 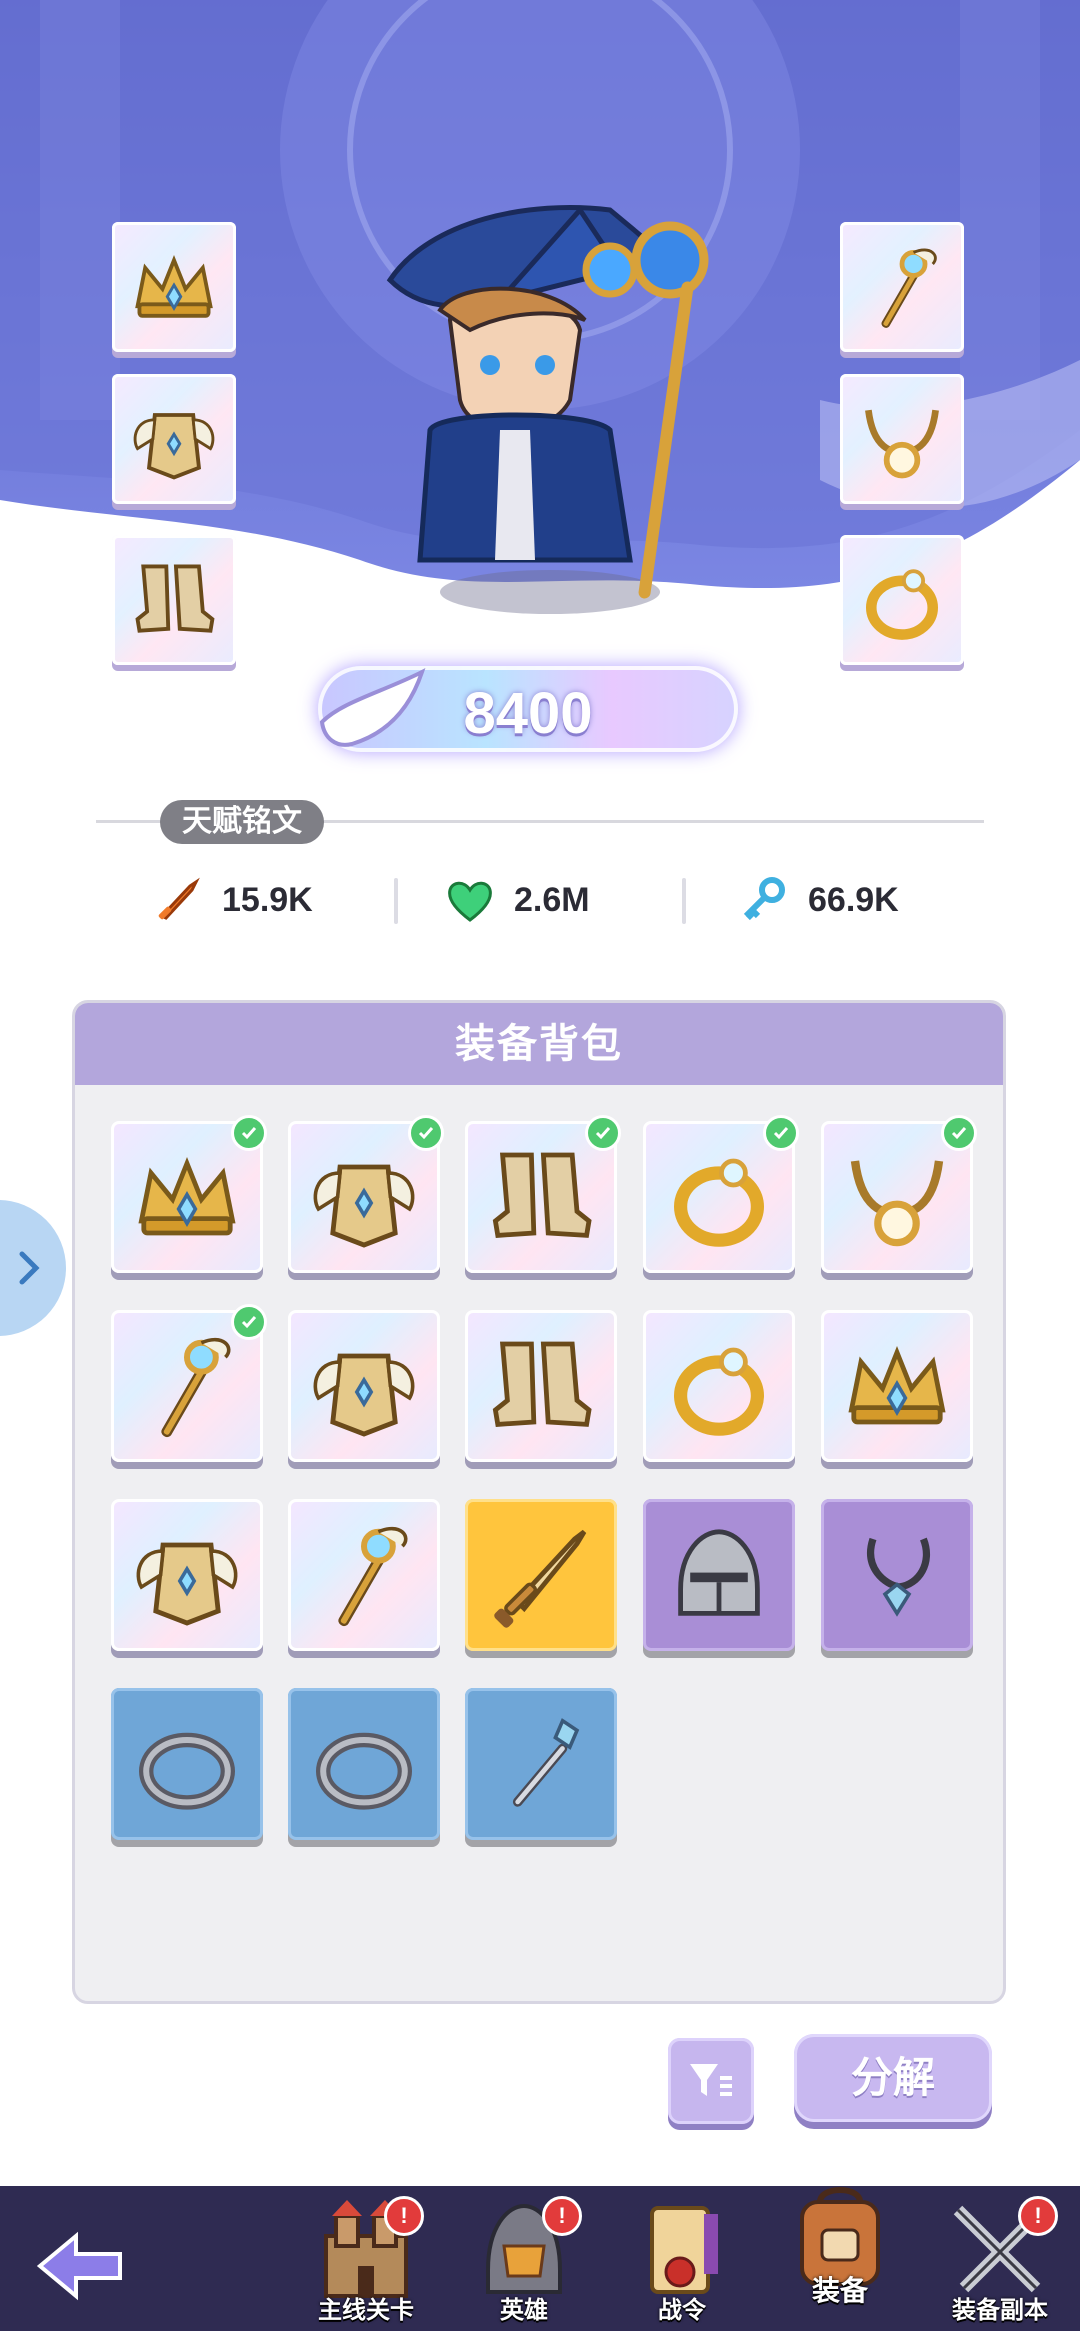 I want to click on heart-icon, so click(x=470, y=901).